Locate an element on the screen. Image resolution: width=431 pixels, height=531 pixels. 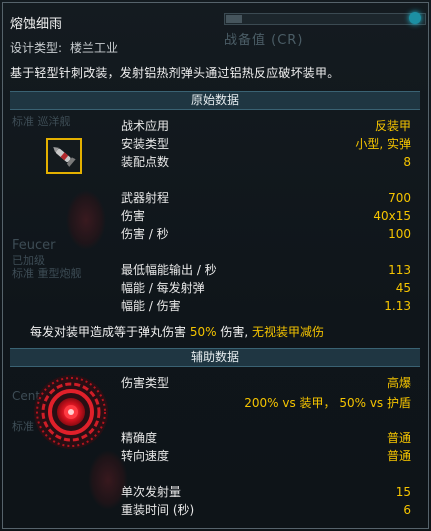
stat-label: 伤害 / 秒 is located at coordinates (145, 234).